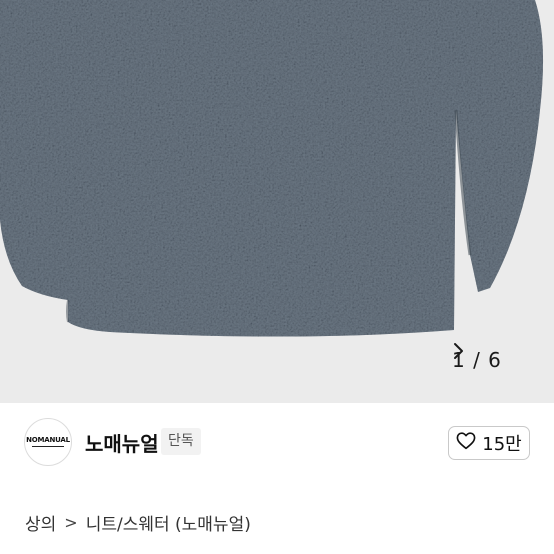  I want to click on product-title-cropped, so click(235, 550).